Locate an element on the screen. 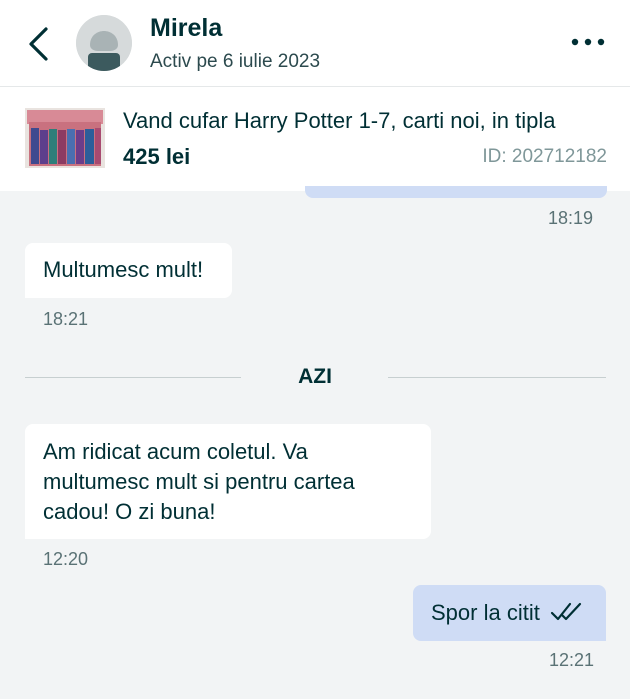  message-time: 18:19 is located at coordinates (571, 218).